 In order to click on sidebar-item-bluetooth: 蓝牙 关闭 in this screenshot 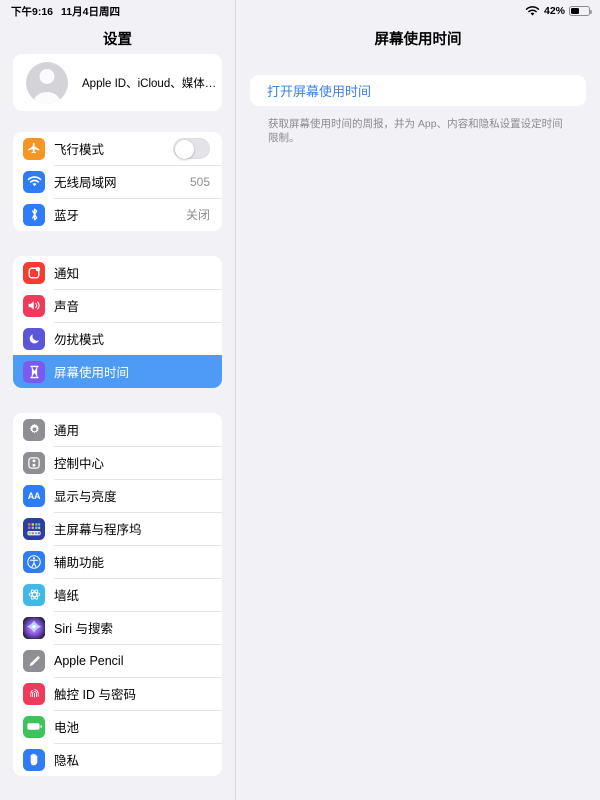, I will do `click(117, 214)`.